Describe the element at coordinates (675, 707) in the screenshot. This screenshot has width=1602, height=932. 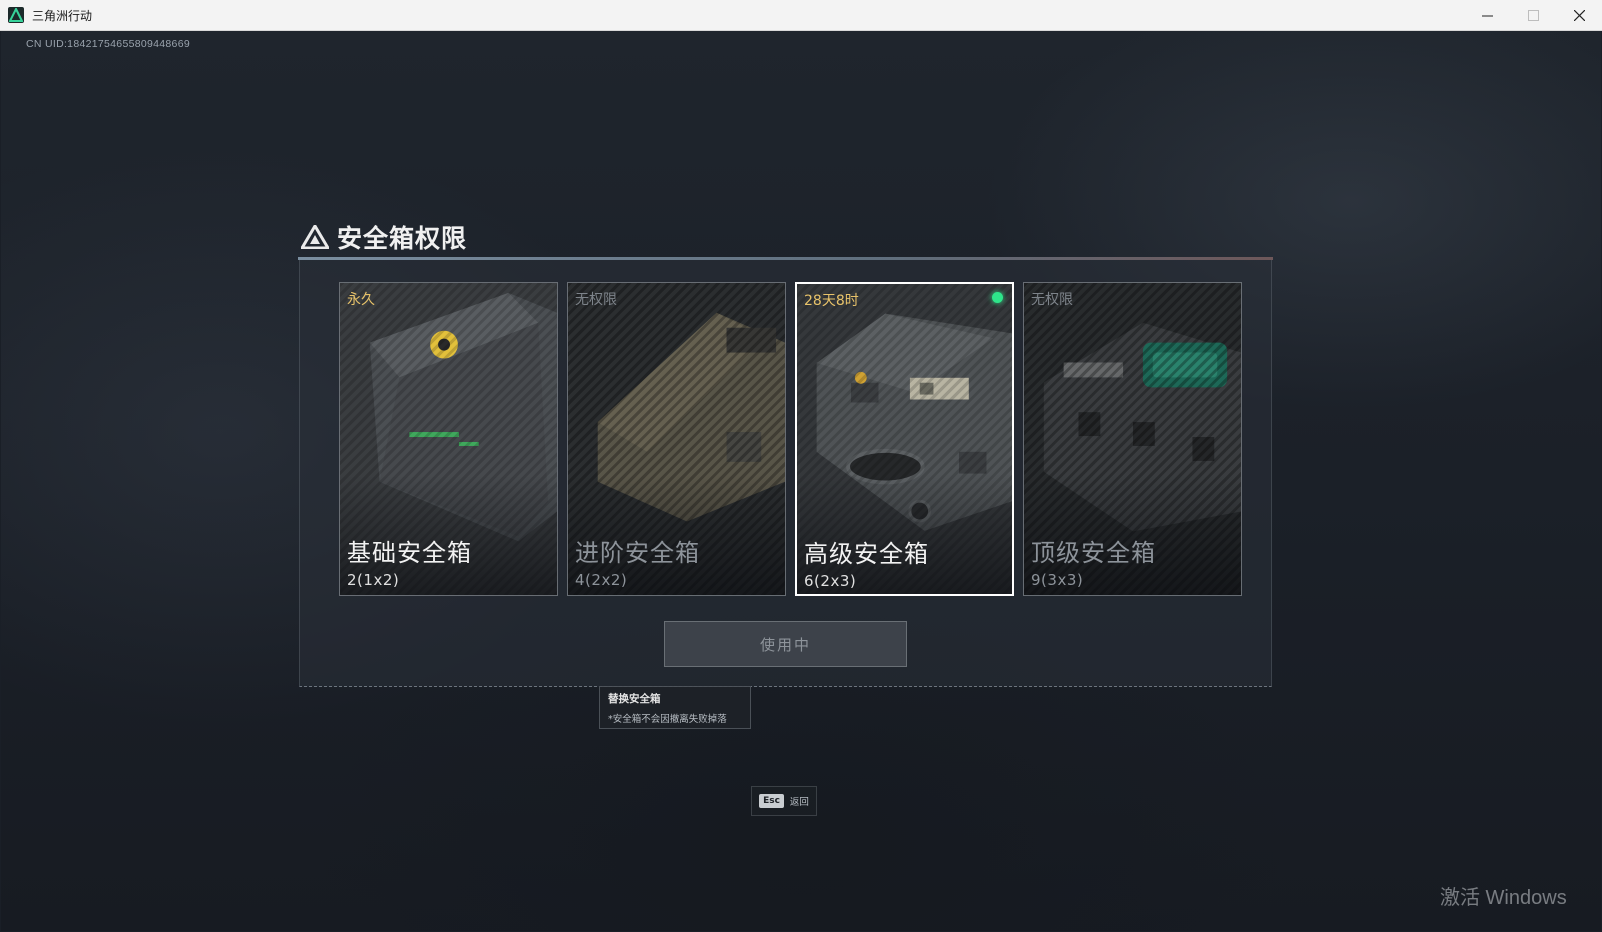
I see `replace-safebox-tooltip: 替换安全箱 *安全箱不会因撤离失败掉落` at that location.